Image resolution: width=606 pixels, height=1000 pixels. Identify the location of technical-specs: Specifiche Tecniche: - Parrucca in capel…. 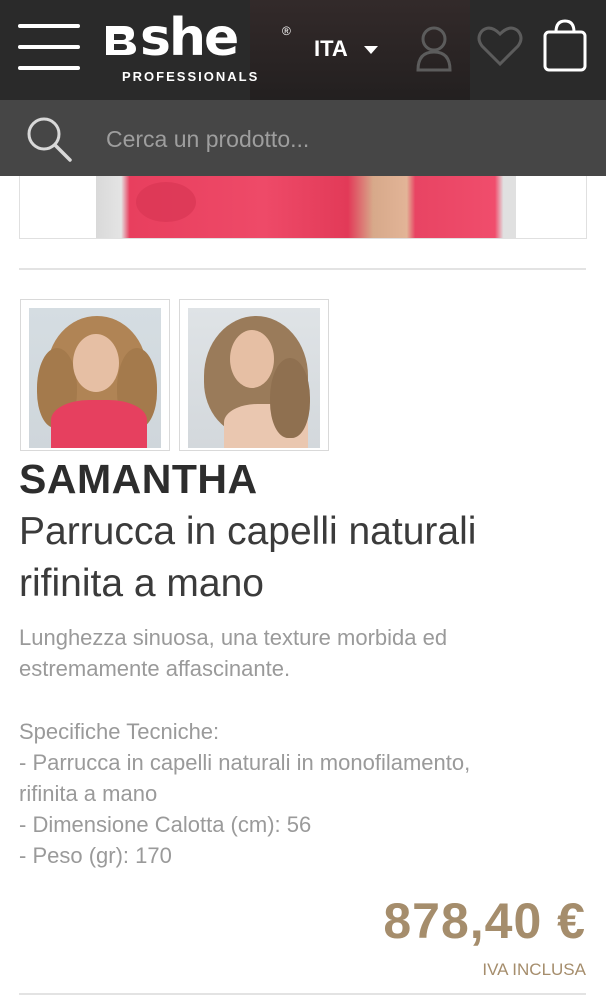
(304, 793).